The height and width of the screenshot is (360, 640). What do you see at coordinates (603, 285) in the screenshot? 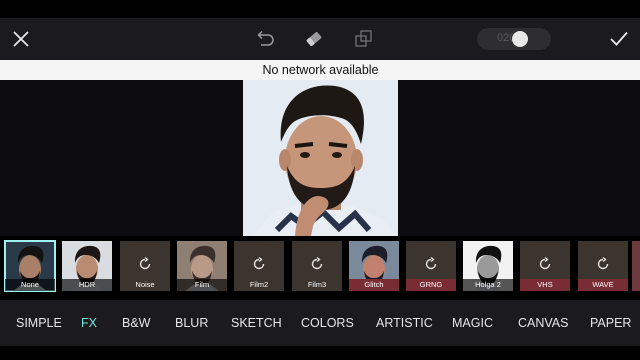
I see `thumbnail-label: WAVE` at bounding box center [603, 285].